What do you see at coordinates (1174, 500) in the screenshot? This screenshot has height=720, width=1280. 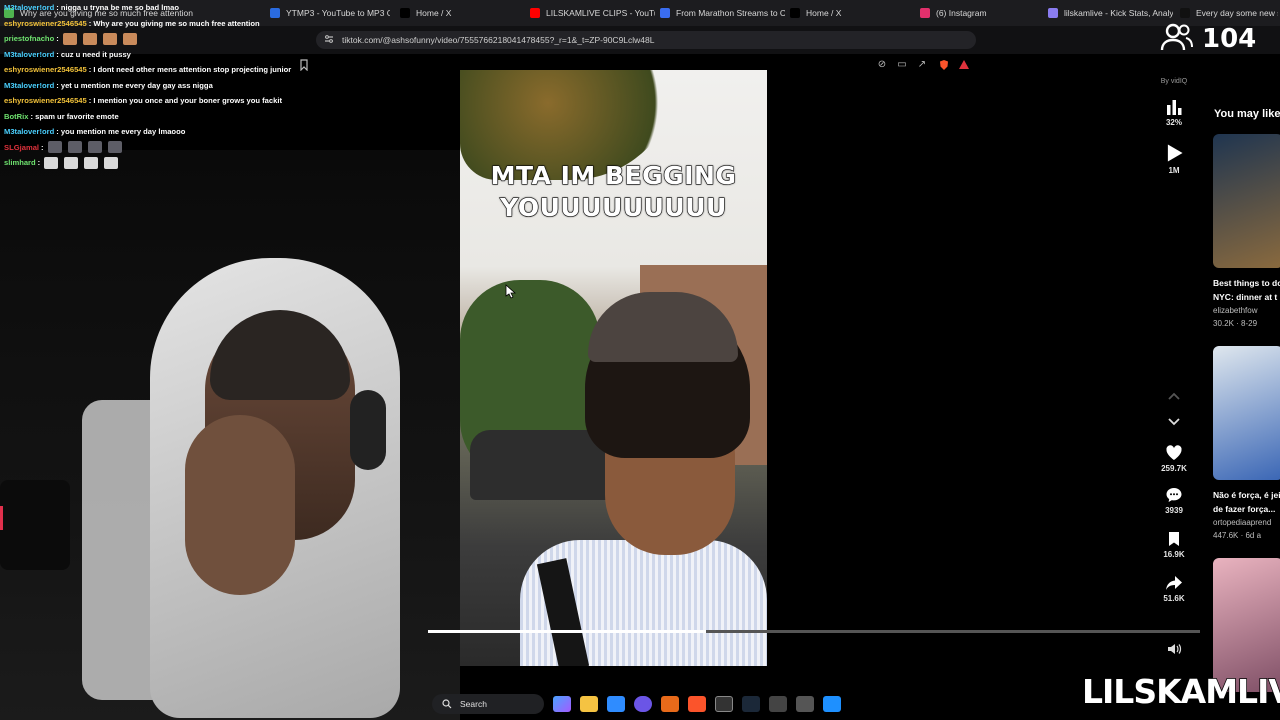 I see `comment-button: 3939` at bounding box center [1174, 500].